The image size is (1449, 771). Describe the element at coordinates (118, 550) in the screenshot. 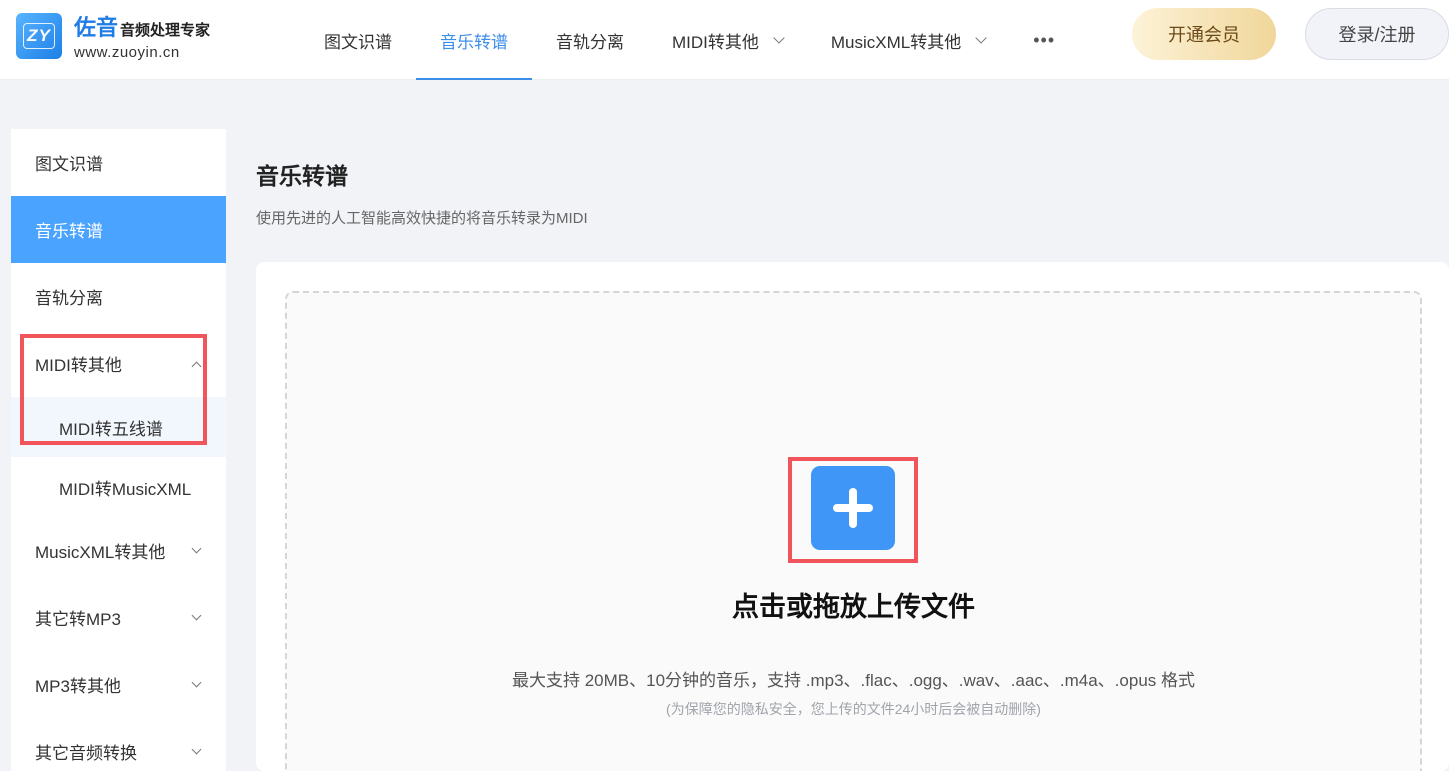

I see `sidebar-item-musicxml-convert: MusicXML转其他` at that location.